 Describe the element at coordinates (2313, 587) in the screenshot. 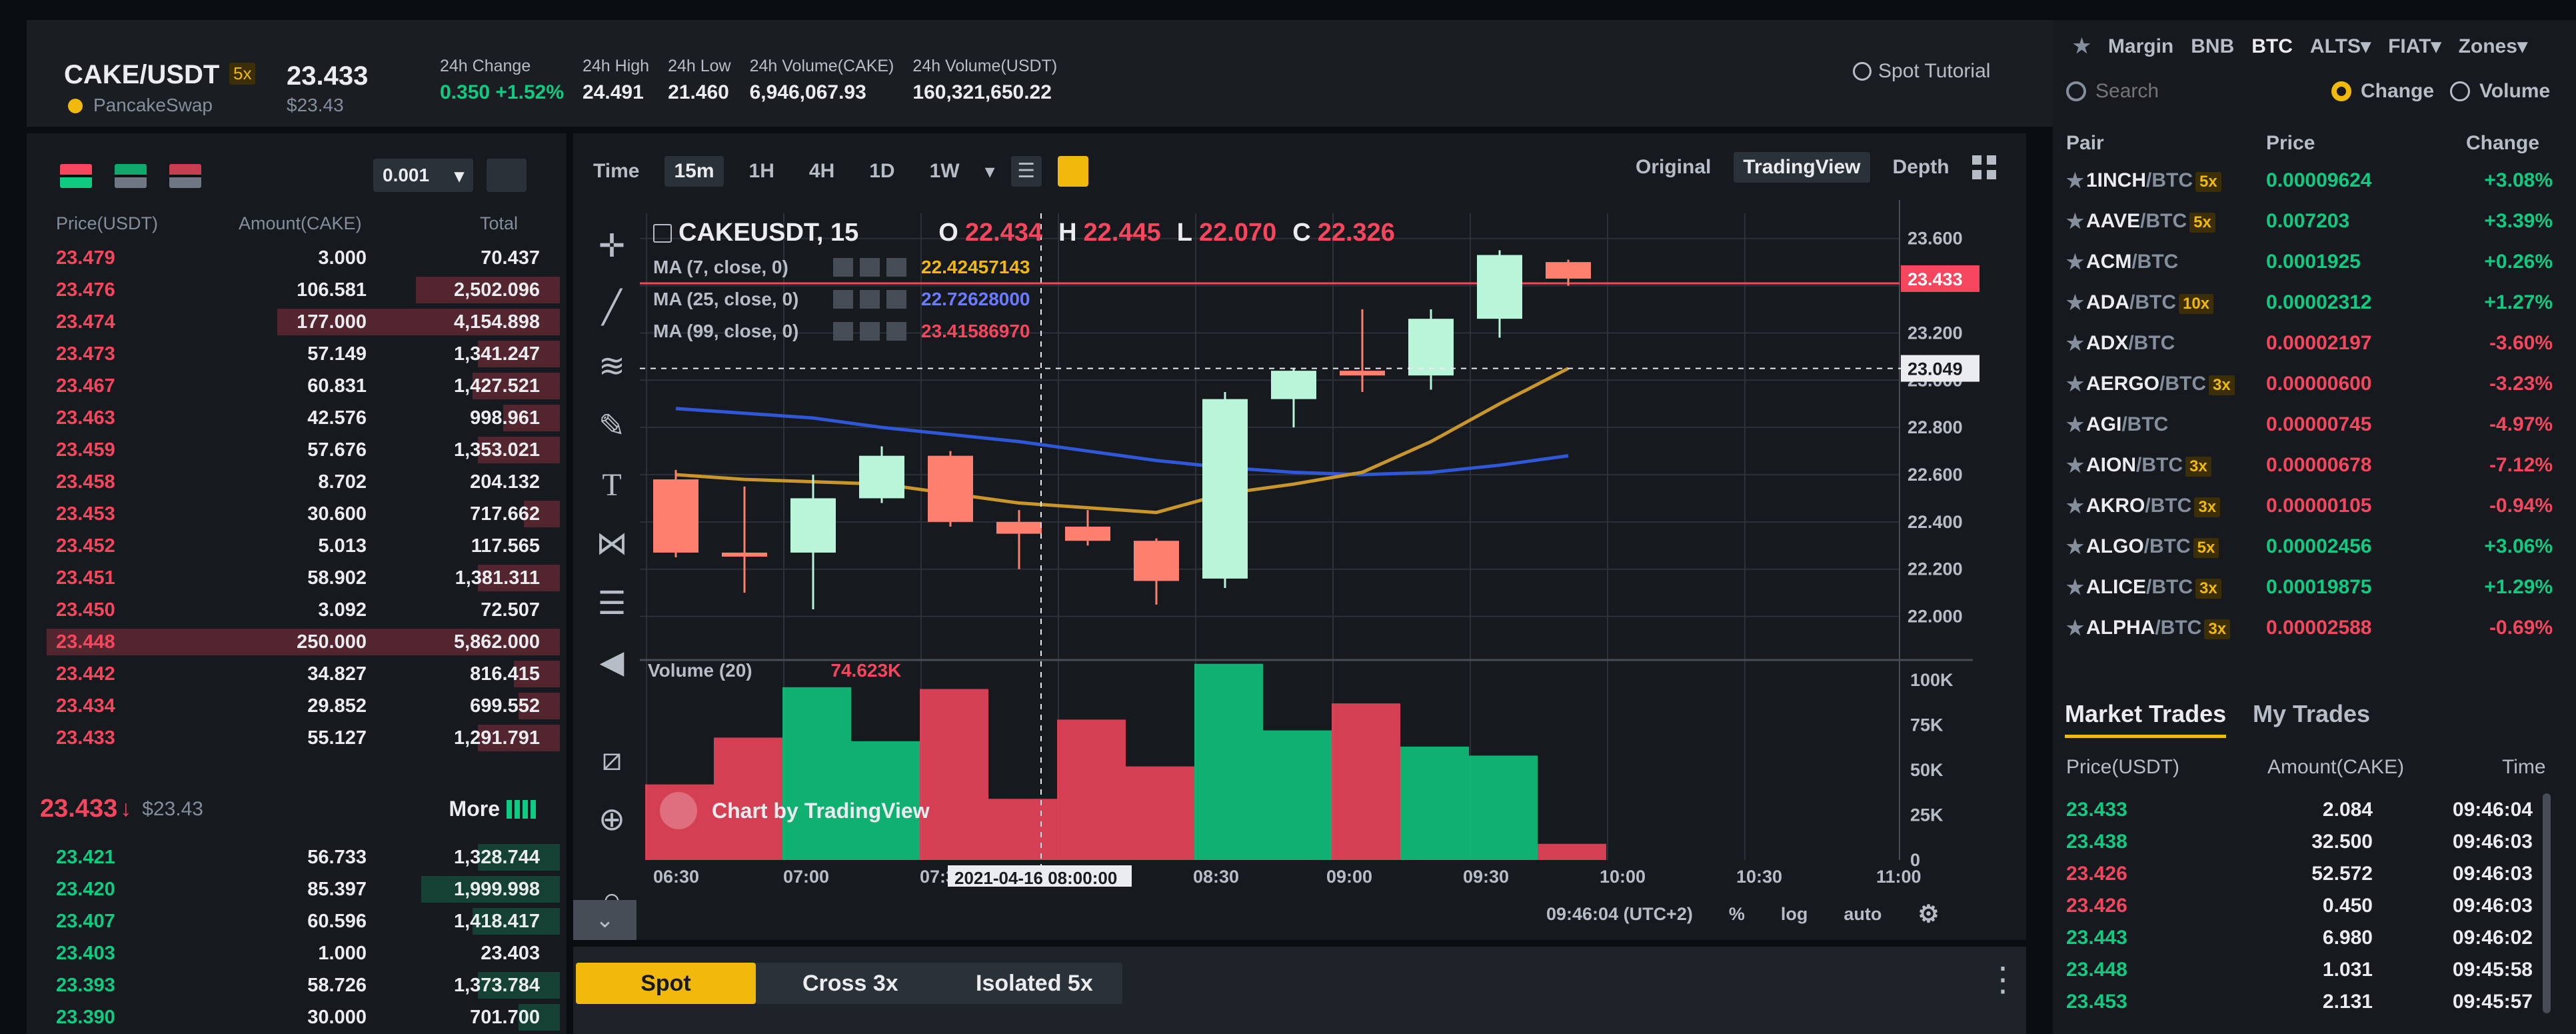

I see `pair-row: ★ ALICE/BTC 3x 0.00019875 +1.29%` at that location.